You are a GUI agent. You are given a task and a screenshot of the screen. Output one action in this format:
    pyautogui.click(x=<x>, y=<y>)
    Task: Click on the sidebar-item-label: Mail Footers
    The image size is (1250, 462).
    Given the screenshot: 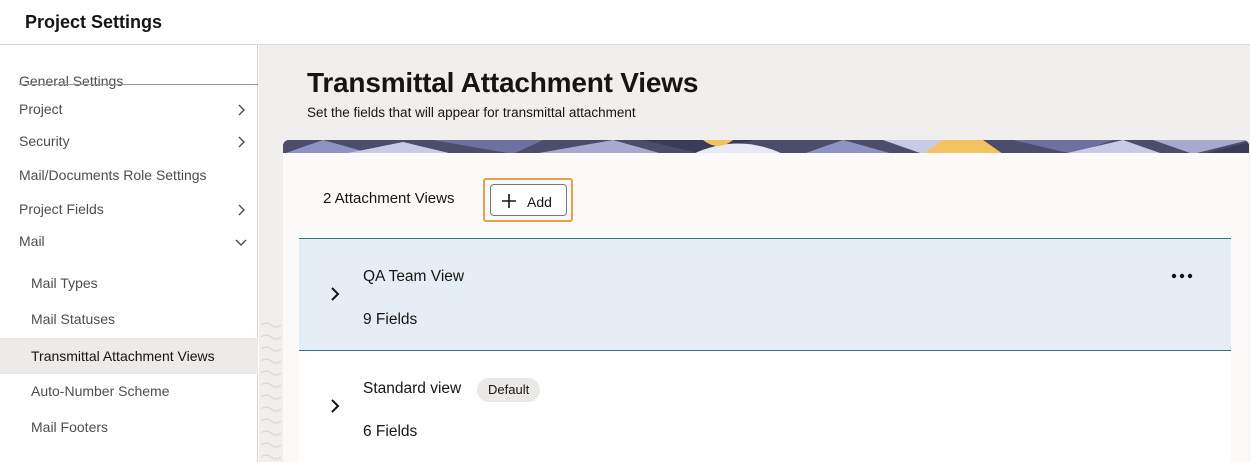 What is the action you would take?
    pyautogui.click(x=70, y=427)
    